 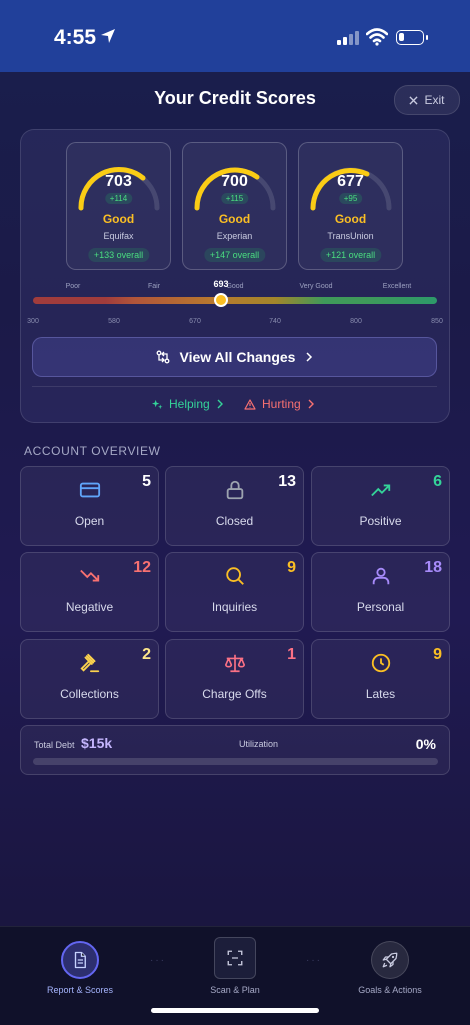 I want to click on battery-icon, so click(x=412, y=37).